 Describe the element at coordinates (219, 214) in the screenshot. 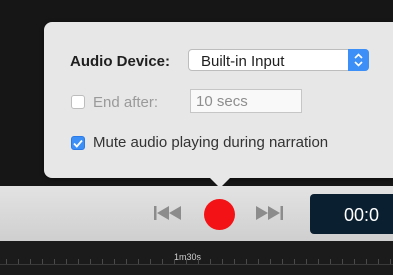

I see `record-icon` at that location.